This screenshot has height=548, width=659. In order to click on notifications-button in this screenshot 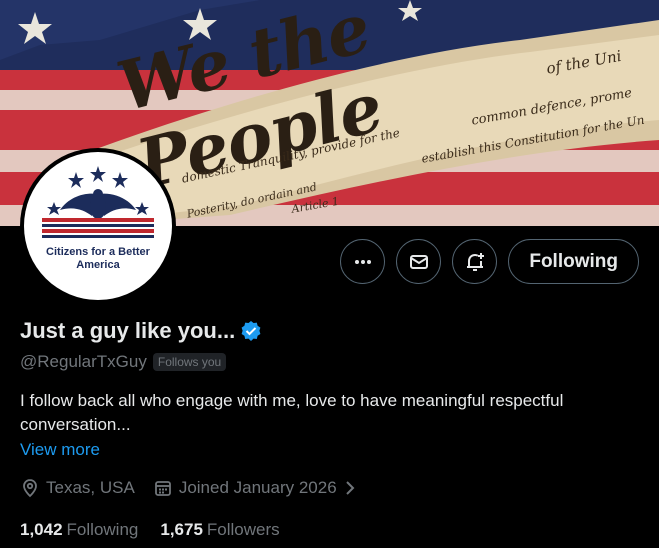, I will do `click(475, 261)`.